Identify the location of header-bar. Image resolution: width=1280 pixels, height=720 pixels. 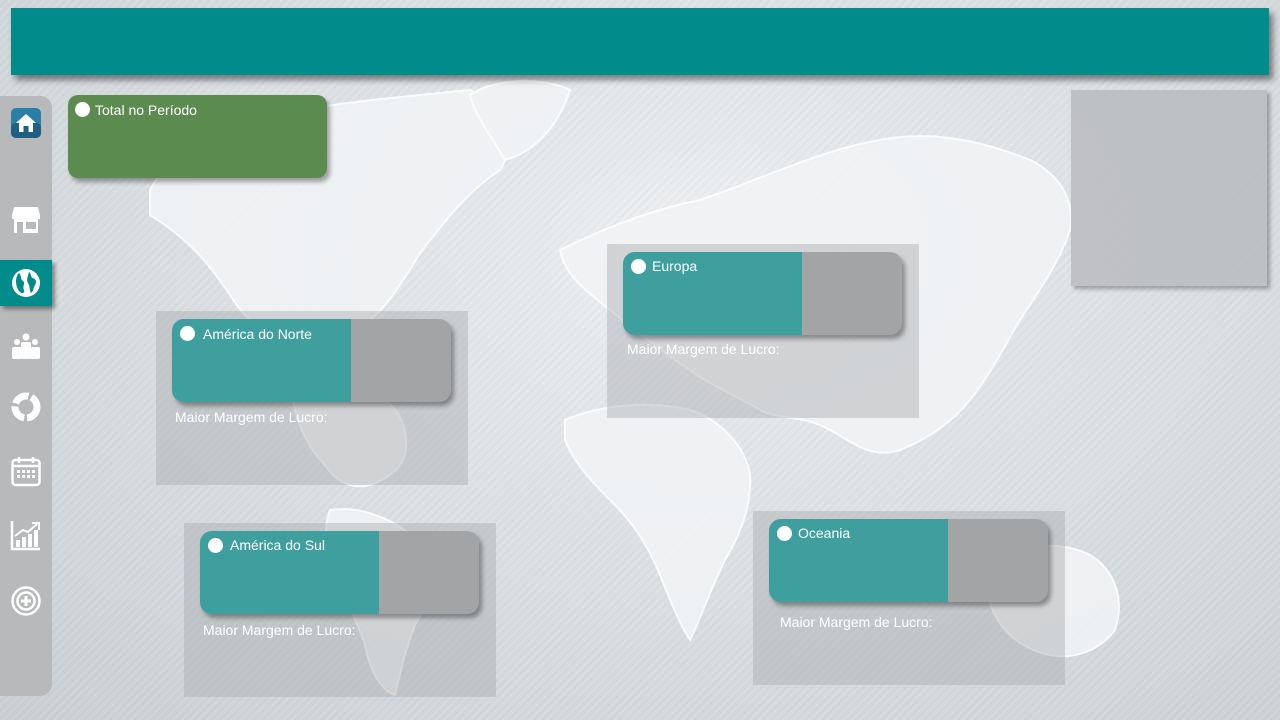
(640, 41).